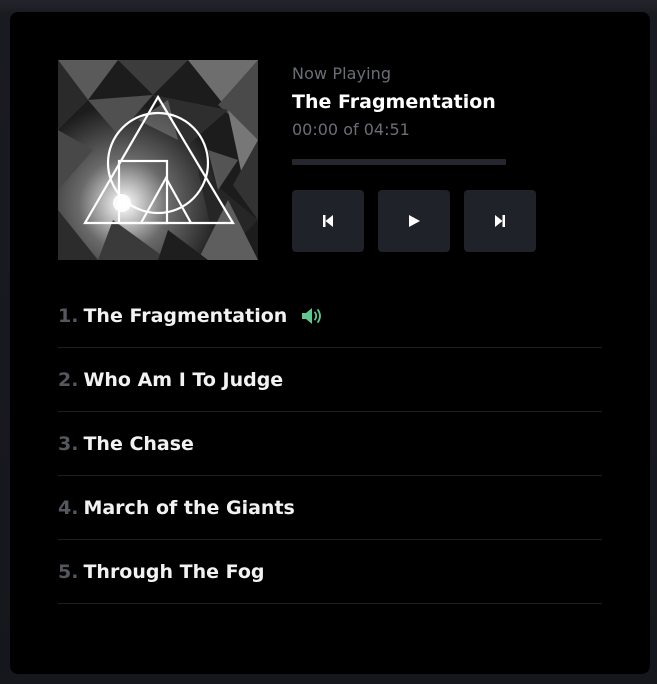  I want to click on track-item: 2. Who Am I To Judge, so click(330, 380).